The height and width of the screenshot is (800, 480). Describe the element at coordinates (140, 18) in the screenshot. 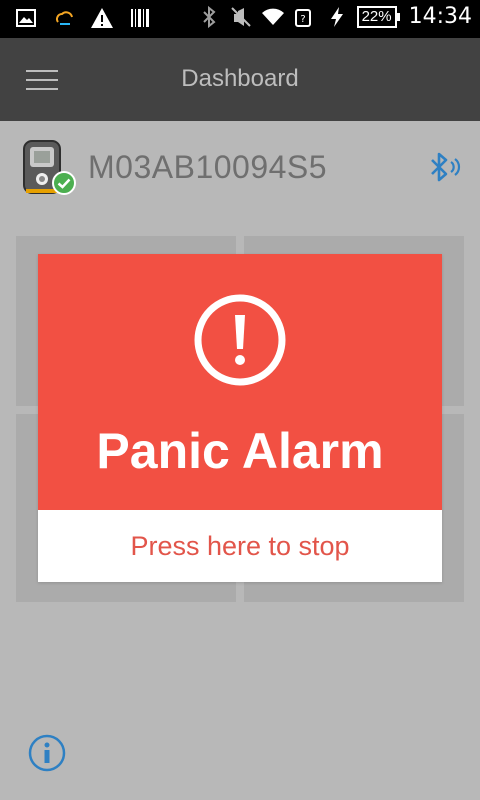

I see `barcode-icon` at that location.